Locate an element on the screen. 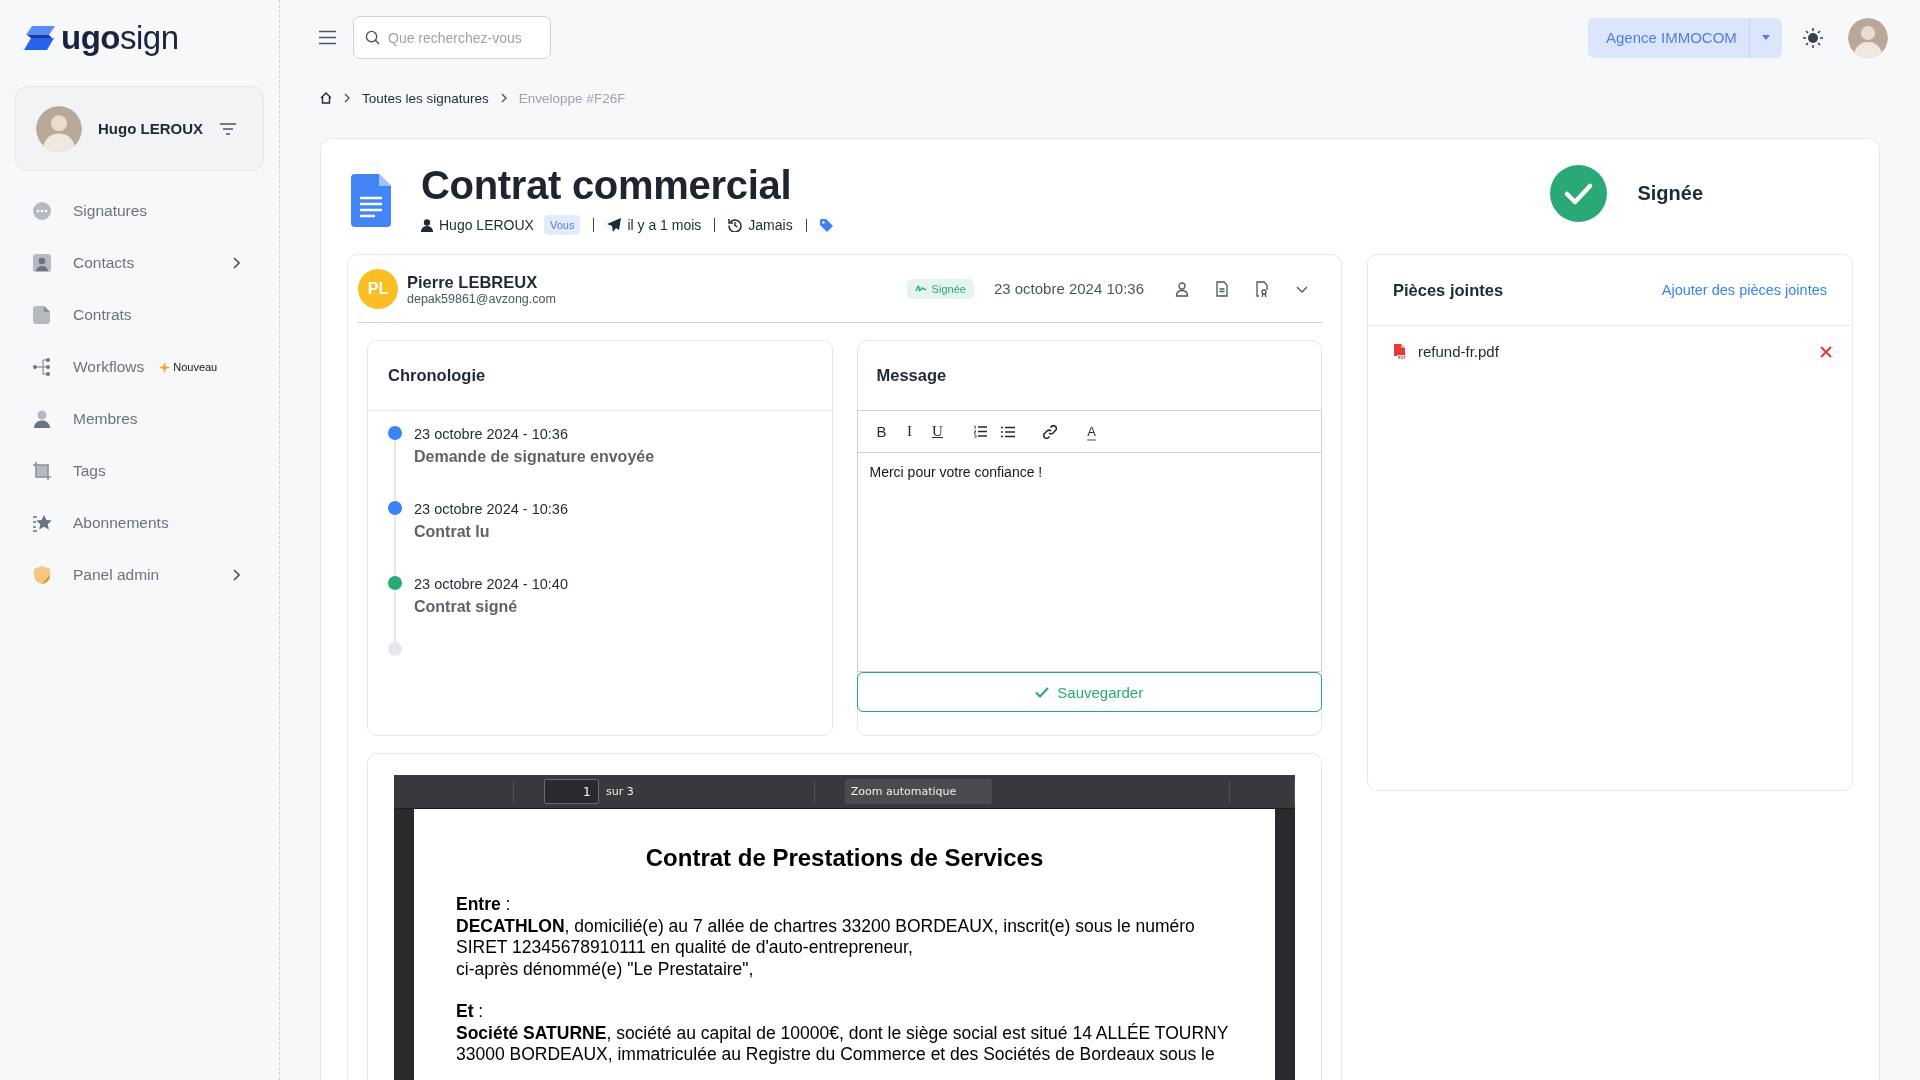 This screenshot has height=1080, width=1920. signer-email: depak59861@avzong.com is located at coordinates (481, 298).